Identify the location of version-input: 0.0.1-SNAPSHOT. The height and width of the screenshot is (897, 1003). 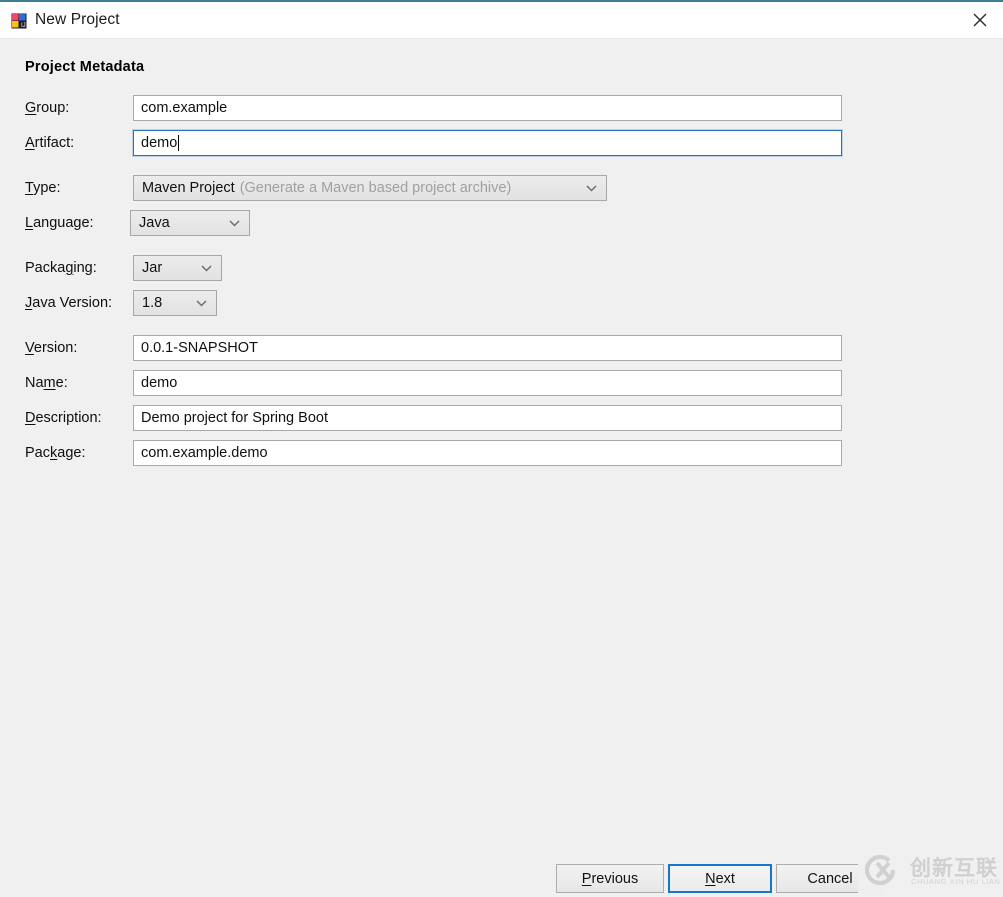
(487, 348).